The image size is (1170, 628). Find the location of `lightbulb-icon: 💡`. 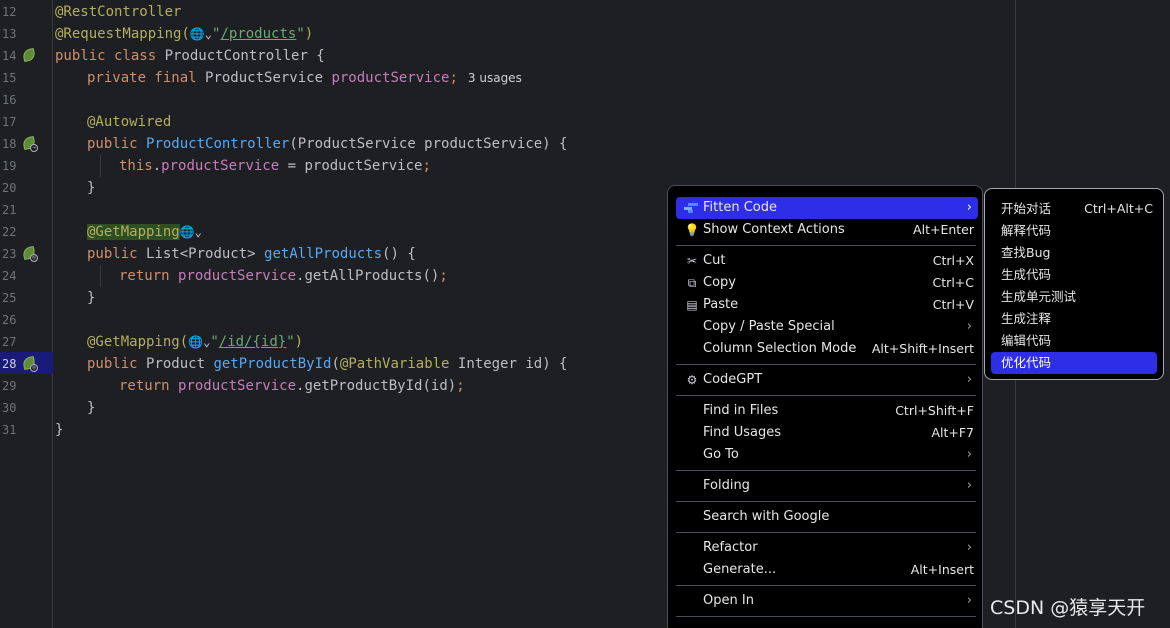

lightbulb-icon: 💡 is located at coordinates (692, 230).